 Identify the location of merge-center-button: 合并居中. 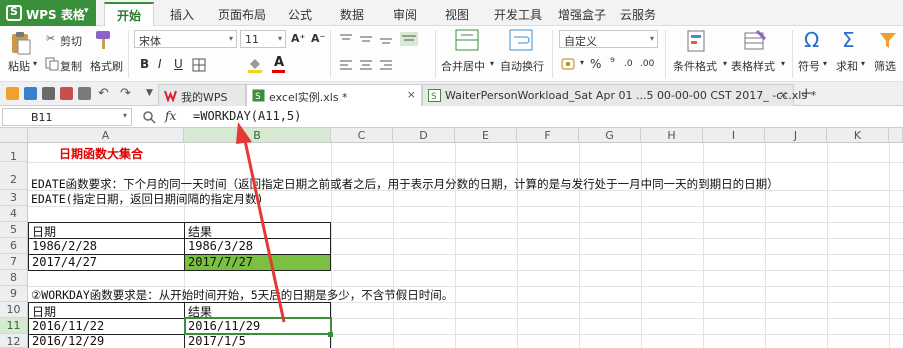
(463, 66).